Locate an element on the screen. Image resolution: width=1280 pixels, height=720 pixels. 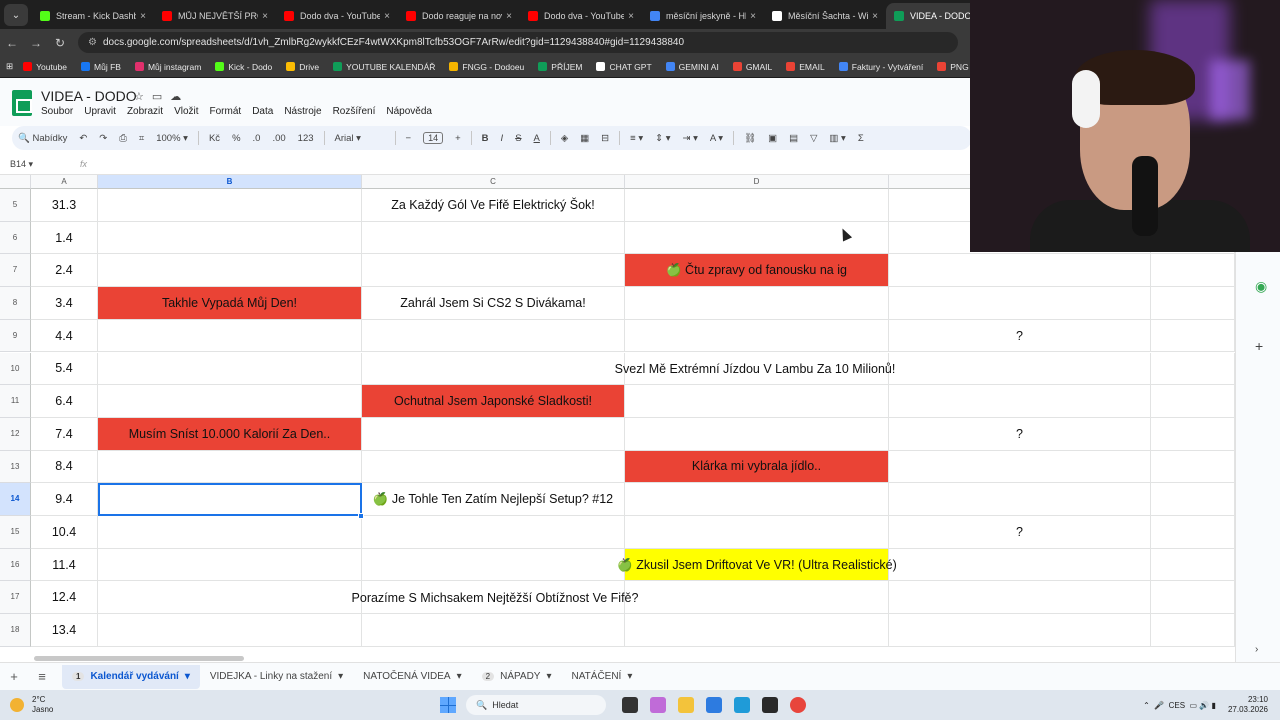
row-header: 16 is located at coordinates (15, 565).